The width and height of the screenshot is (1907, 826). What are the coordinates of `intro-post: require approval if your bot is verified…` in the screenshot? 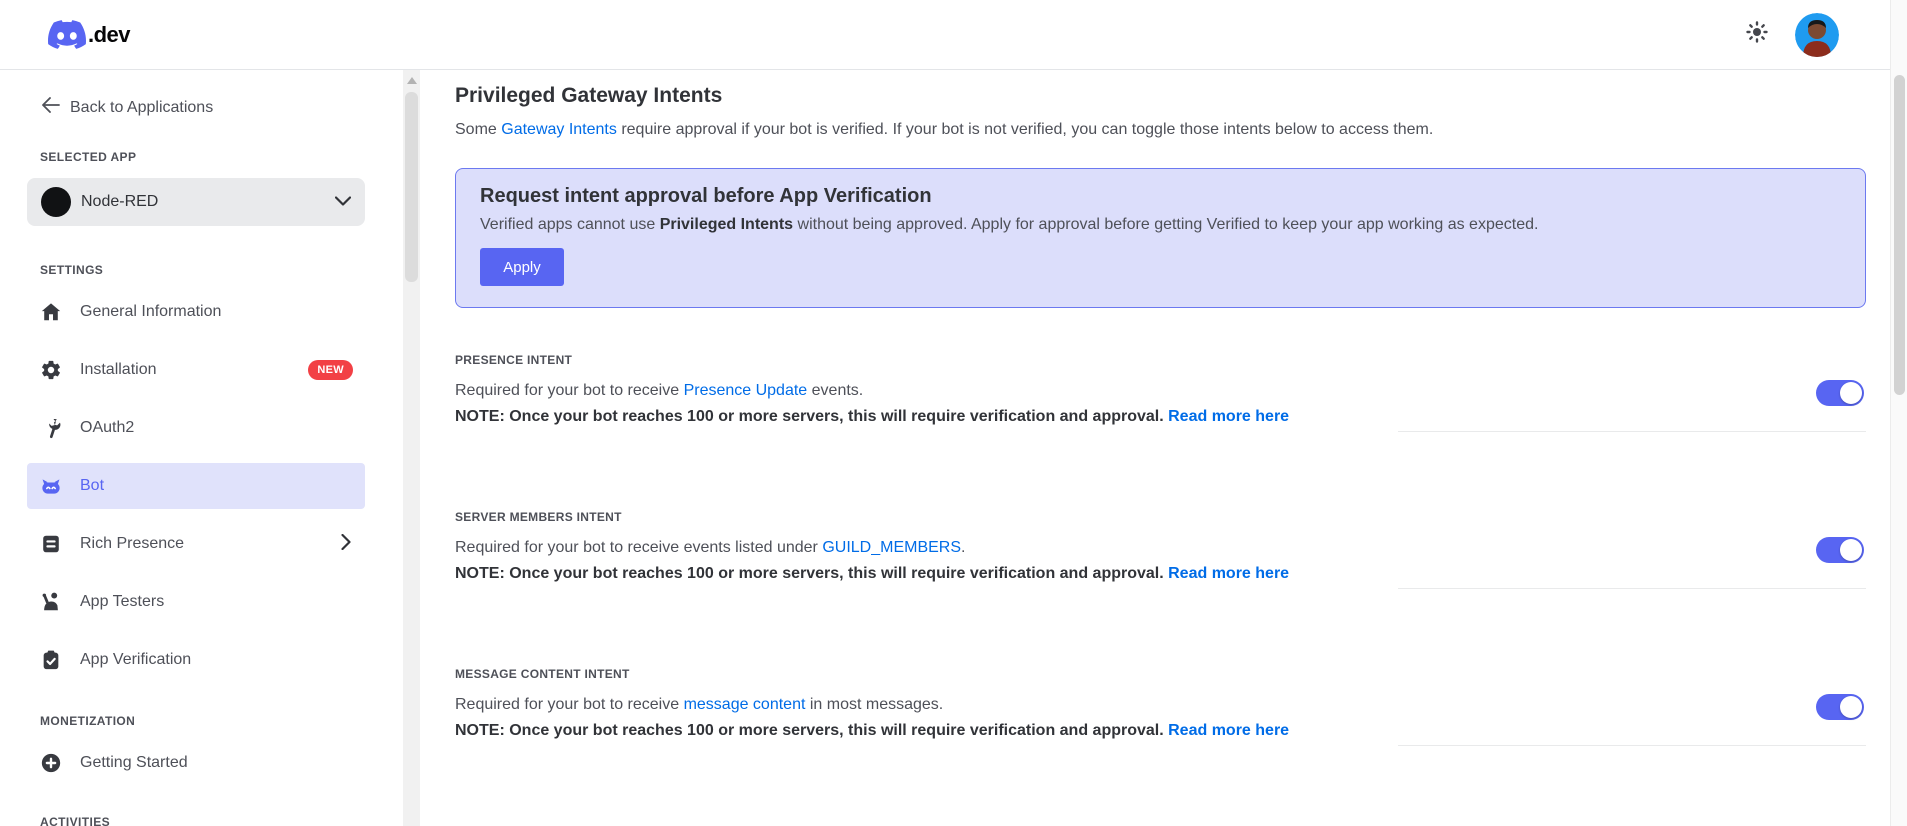 It's located at (1025, 129).